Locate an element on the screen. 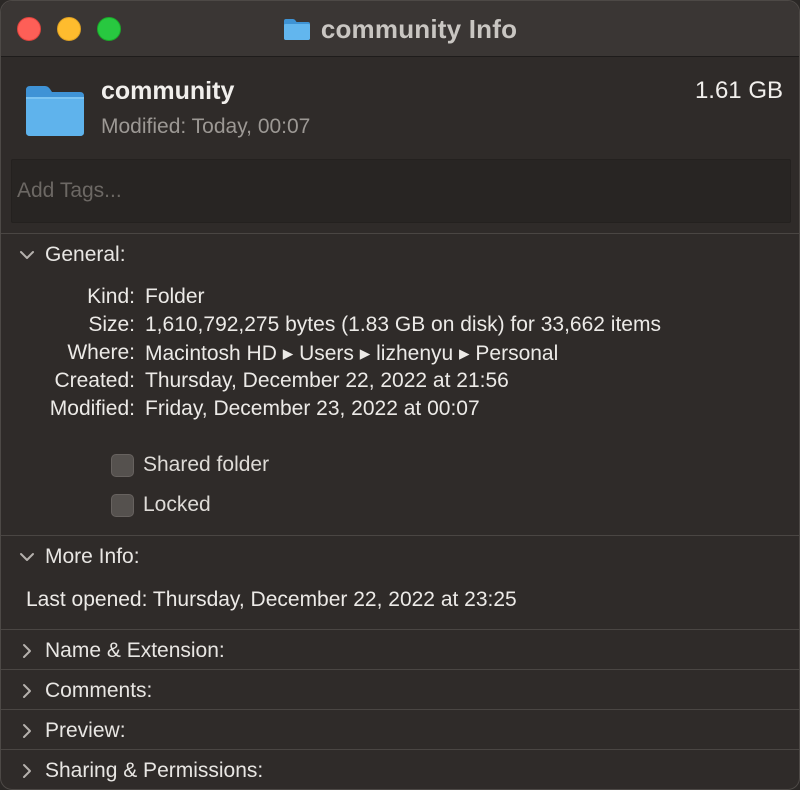 This screenshot has width=800, height=790. title-group: community Info is located at coordinates (400, 29).